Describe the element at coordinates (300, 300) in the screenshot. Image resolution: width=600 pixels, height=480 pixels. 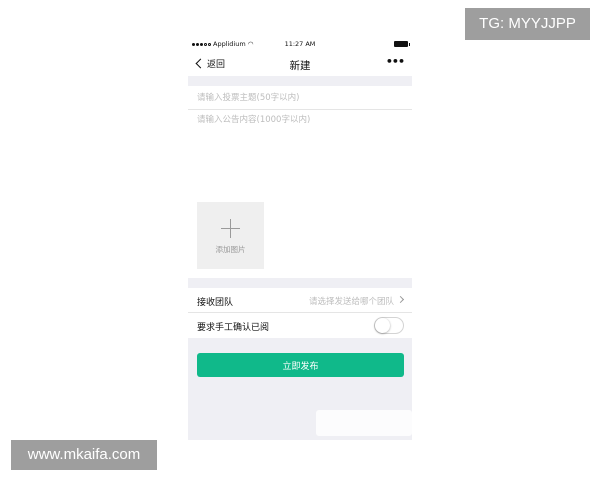
I see `team-selector-row: 接收团队 请选择发送给哪个团队` at that location.